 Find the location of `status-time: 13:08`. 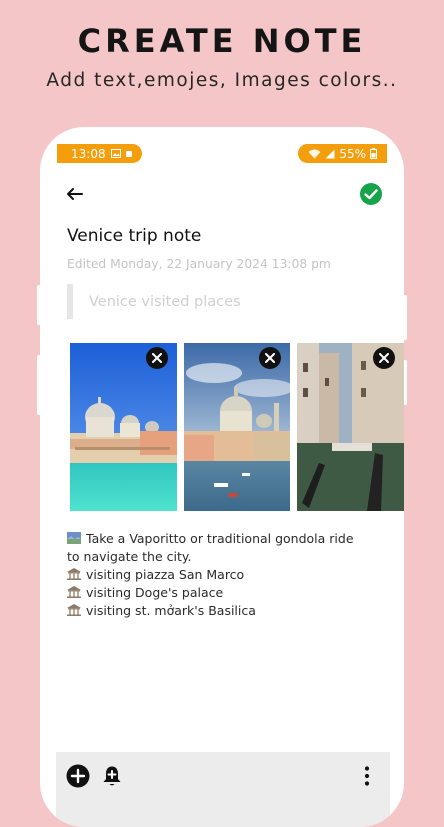

status-time: 13:08 is located at coordinates (88, 153).